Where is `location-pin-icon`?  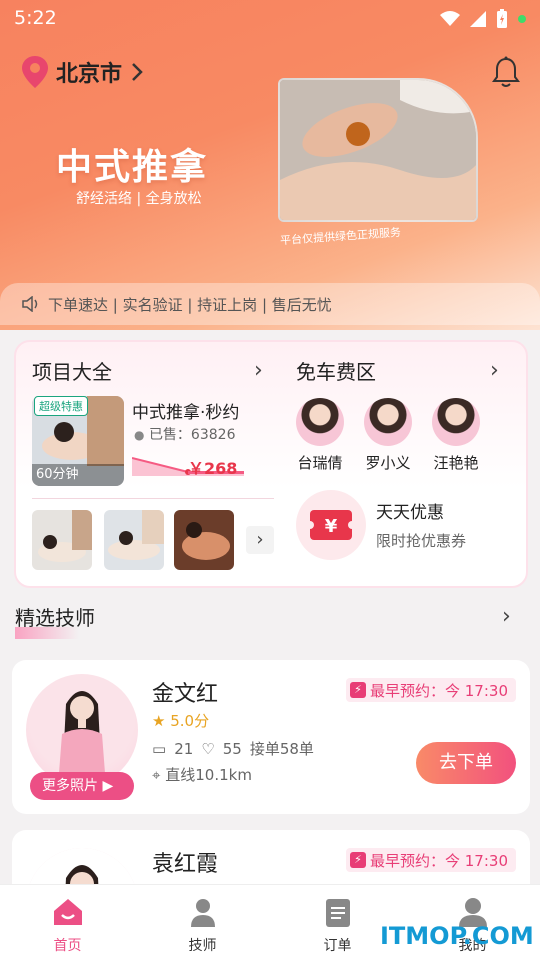 location-pin-icon is located at coordinates (35, 72).